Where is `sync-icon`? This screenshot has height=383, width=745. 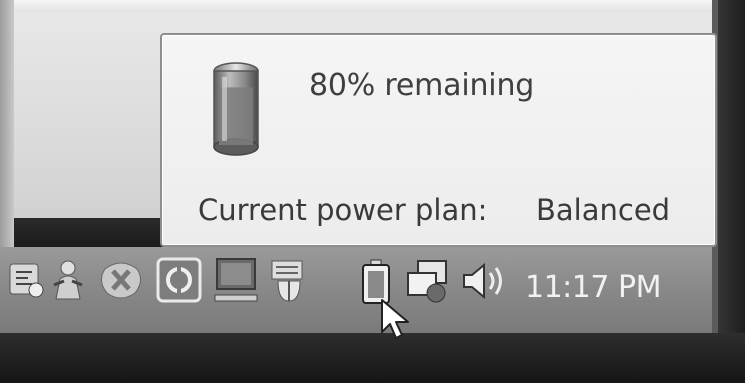
sync-icon is located at coordinates (121, 280).